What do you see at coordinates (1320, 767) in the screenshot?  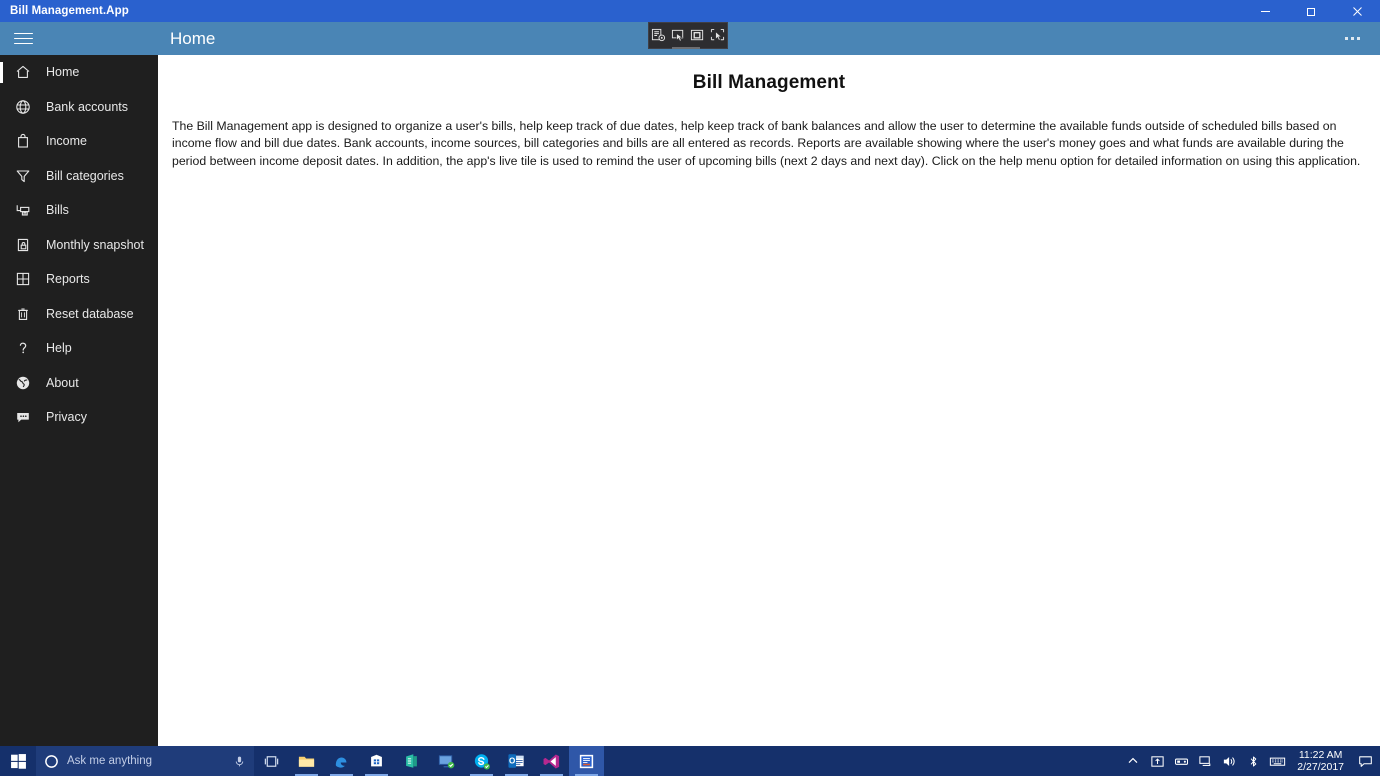 I see `clock-date: 2/27/2017` at bounding box center [1320, 767].